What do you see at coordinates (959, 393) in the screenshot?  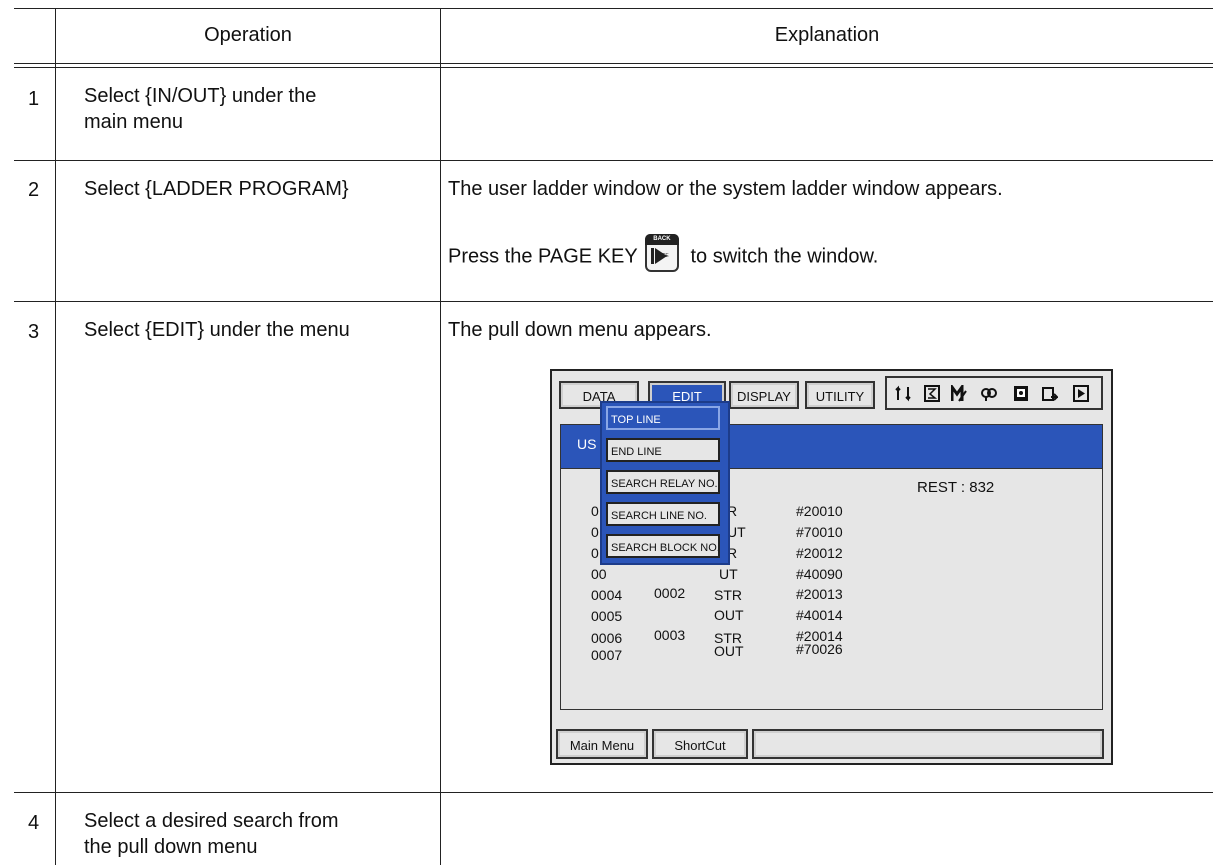 I see `teach-mode-icon` at bounding box center [959, 393].